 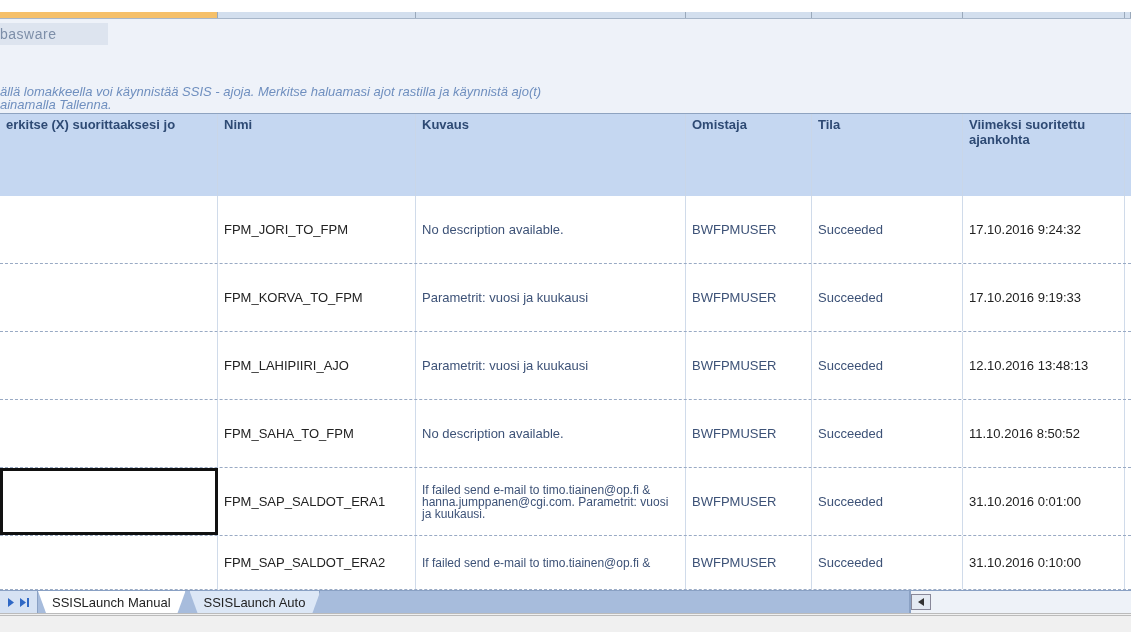 What do you see at coordinates (11, 602) in the screenshot?
I see `next-sheet-icon` at bounding box center [11, 602].